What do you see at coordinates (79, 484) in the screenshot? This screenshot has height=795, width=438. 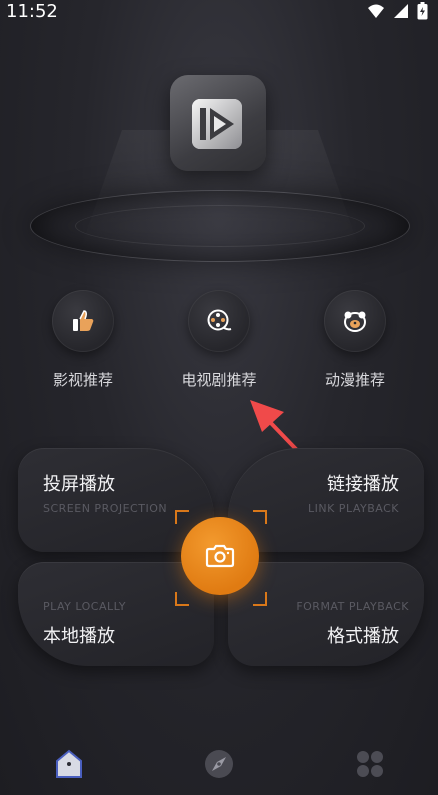 I see `screen-projection-title: 投屏播放` at bounding box center [79, 484].